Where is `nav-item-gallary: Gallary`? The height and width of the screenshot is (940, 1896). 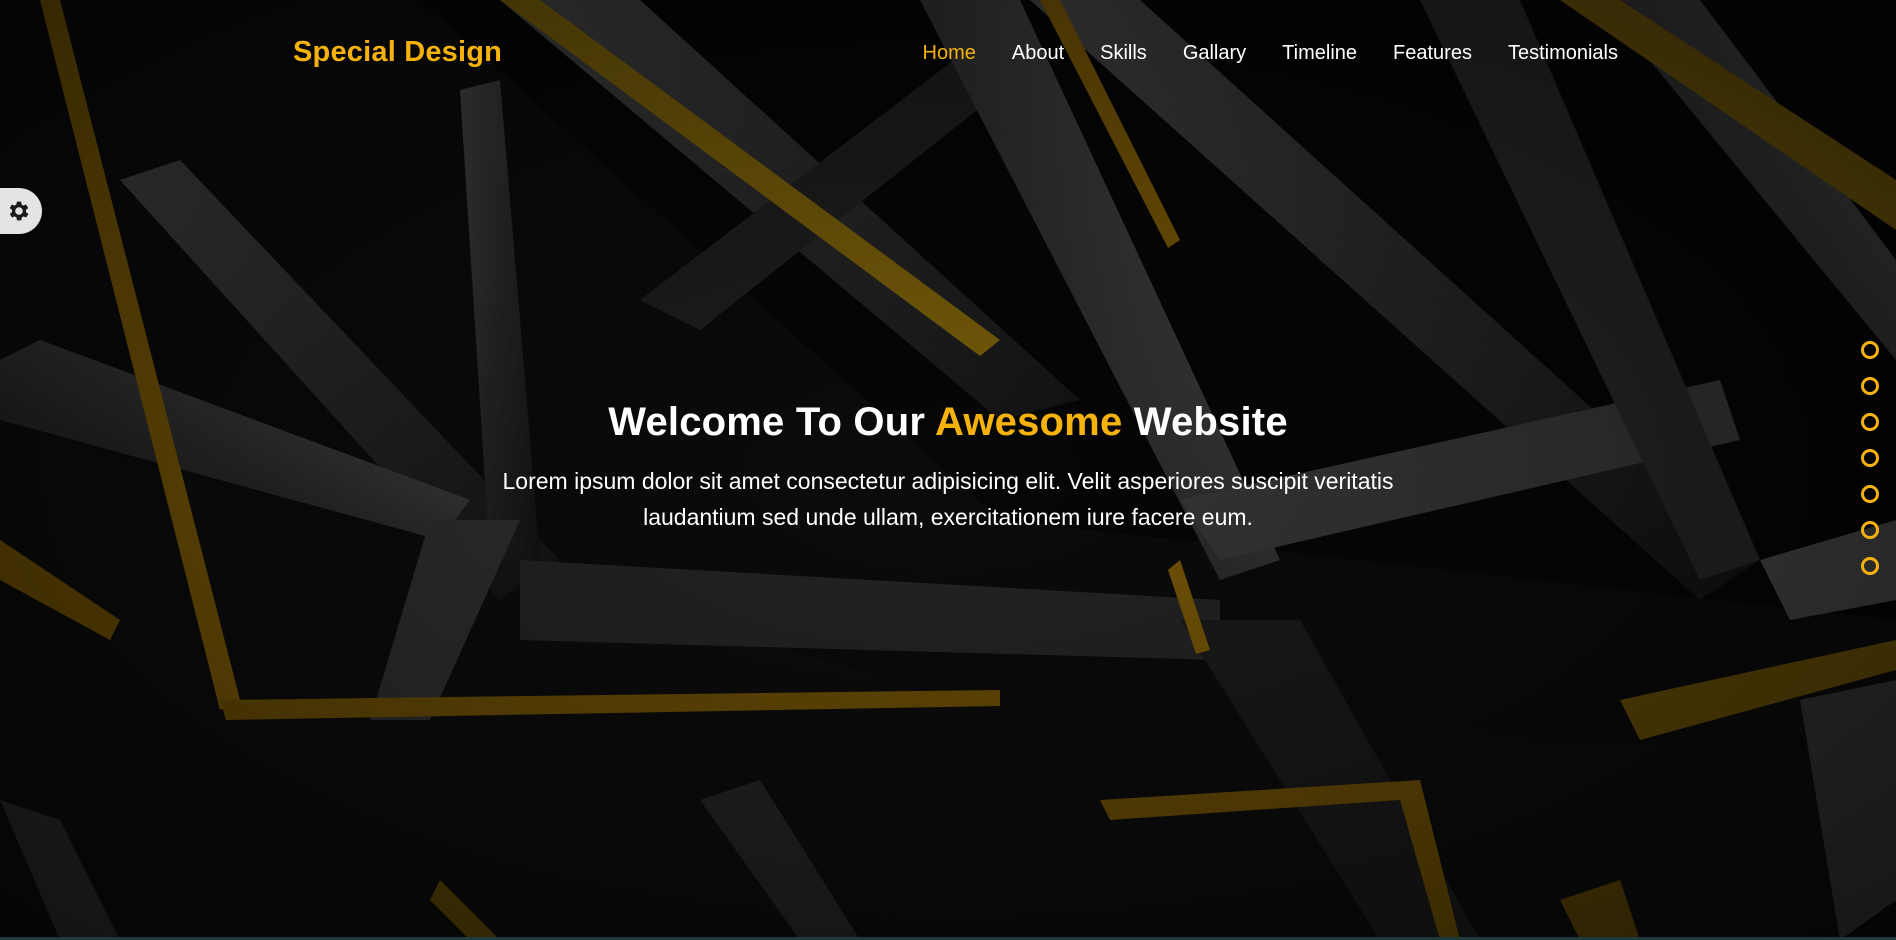 nav-item-gallary: Gallary is located at coordinates (1214, 53).